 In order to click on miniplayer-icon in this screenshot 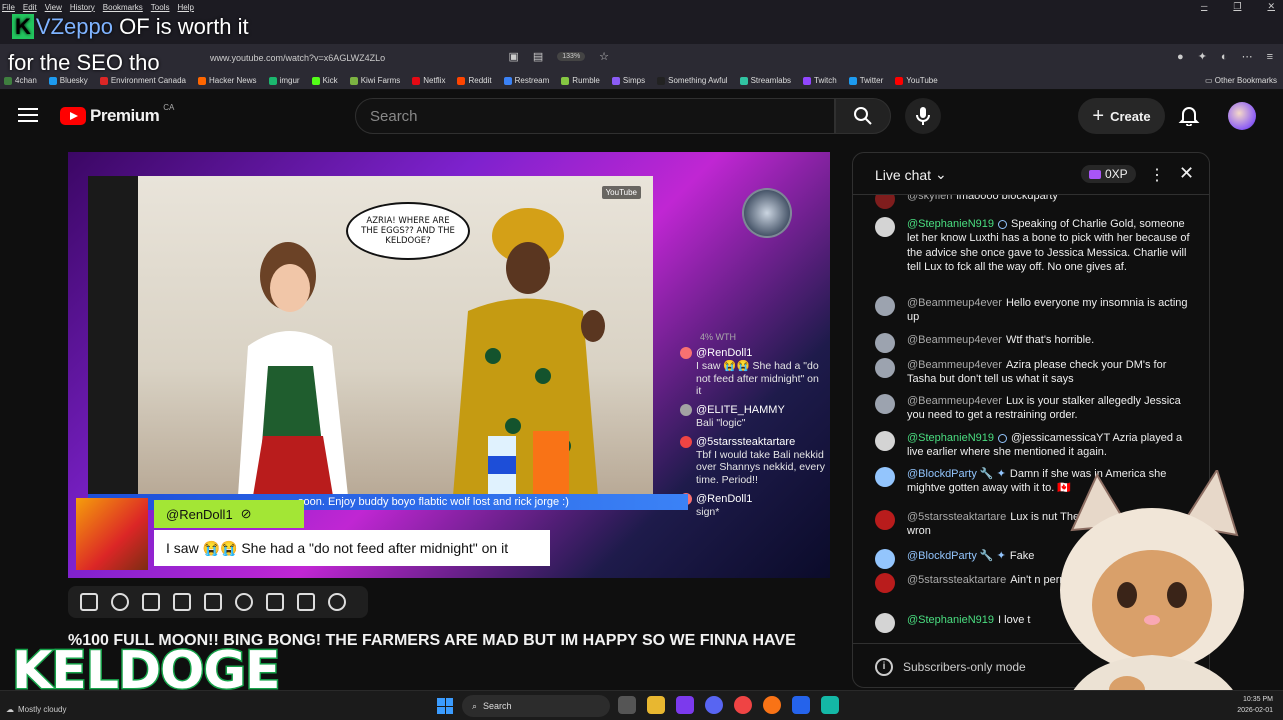, I will do `click(213, 602)`.